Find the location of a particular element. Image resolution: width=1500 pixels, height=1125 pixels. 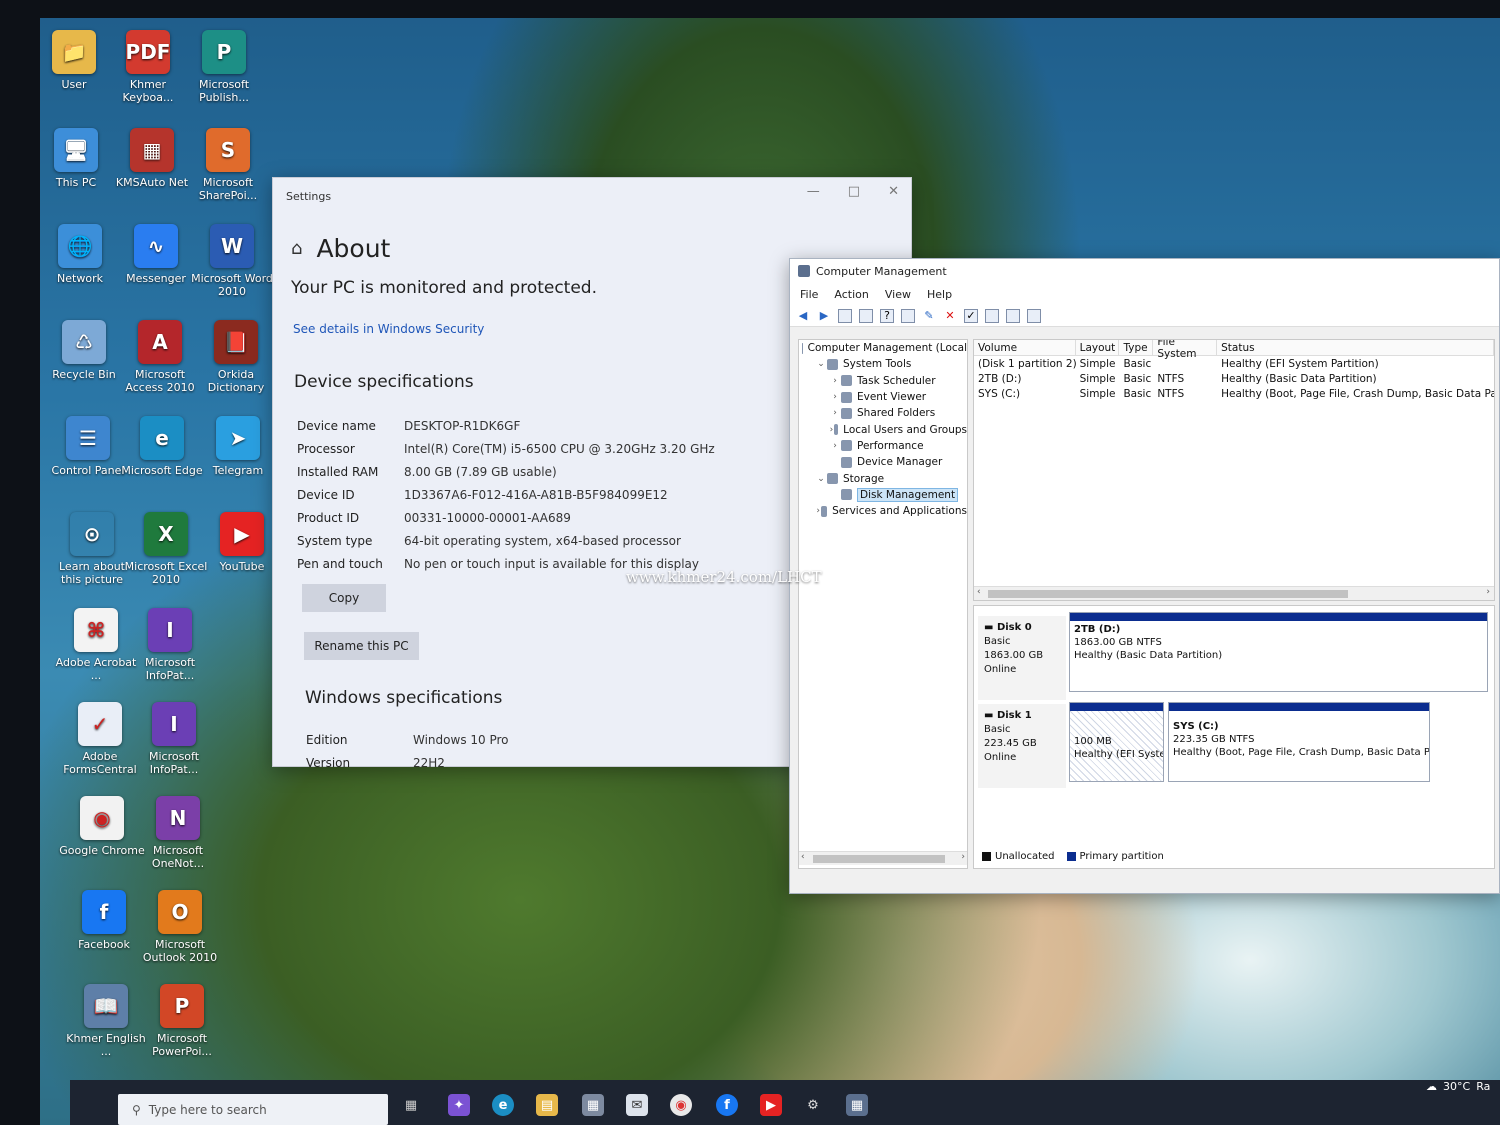

tree-item: ⌄ Storage is located at coordinates (883, 478).